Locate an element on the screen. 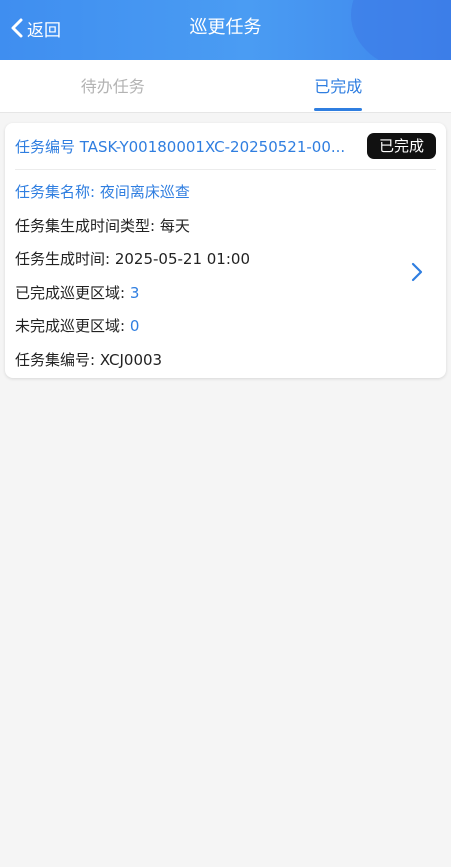  completed-areas-value: 3 is located at coordinates (134, 292).